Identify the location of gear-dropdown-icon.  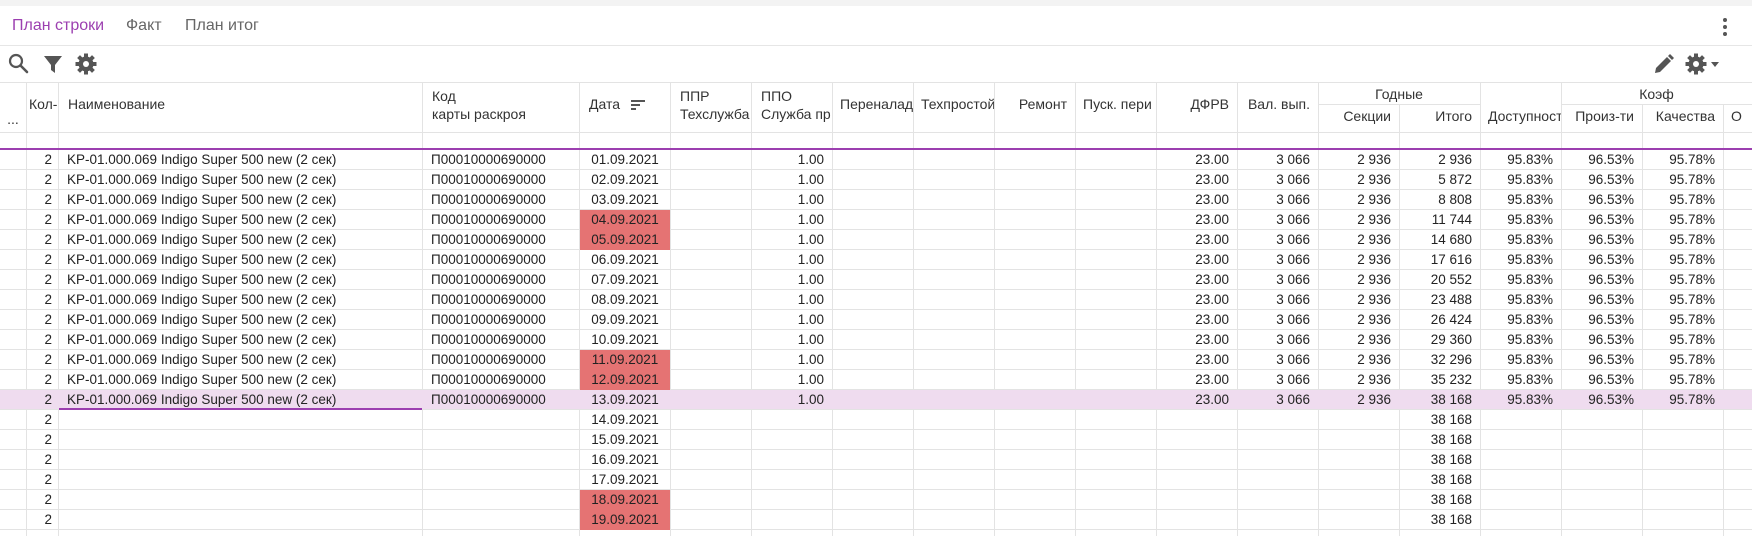
(1704, 64).